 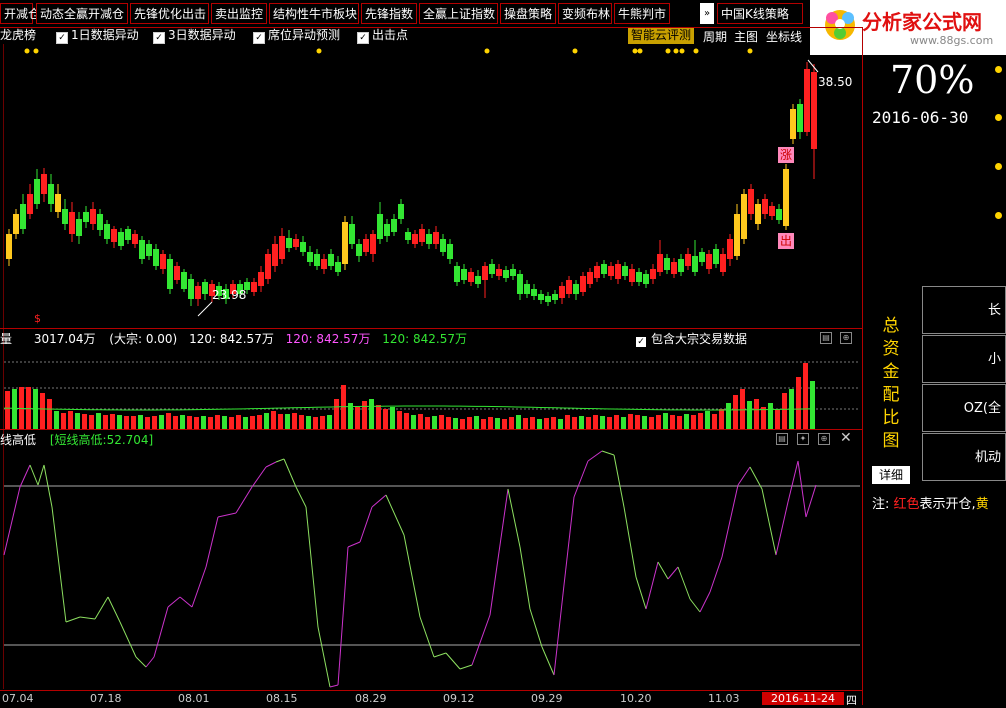 What do you see at coordinates (259, 38) in the screenshot?
I see `checkbox-seat: ✓` at bounding box center [259, 38].